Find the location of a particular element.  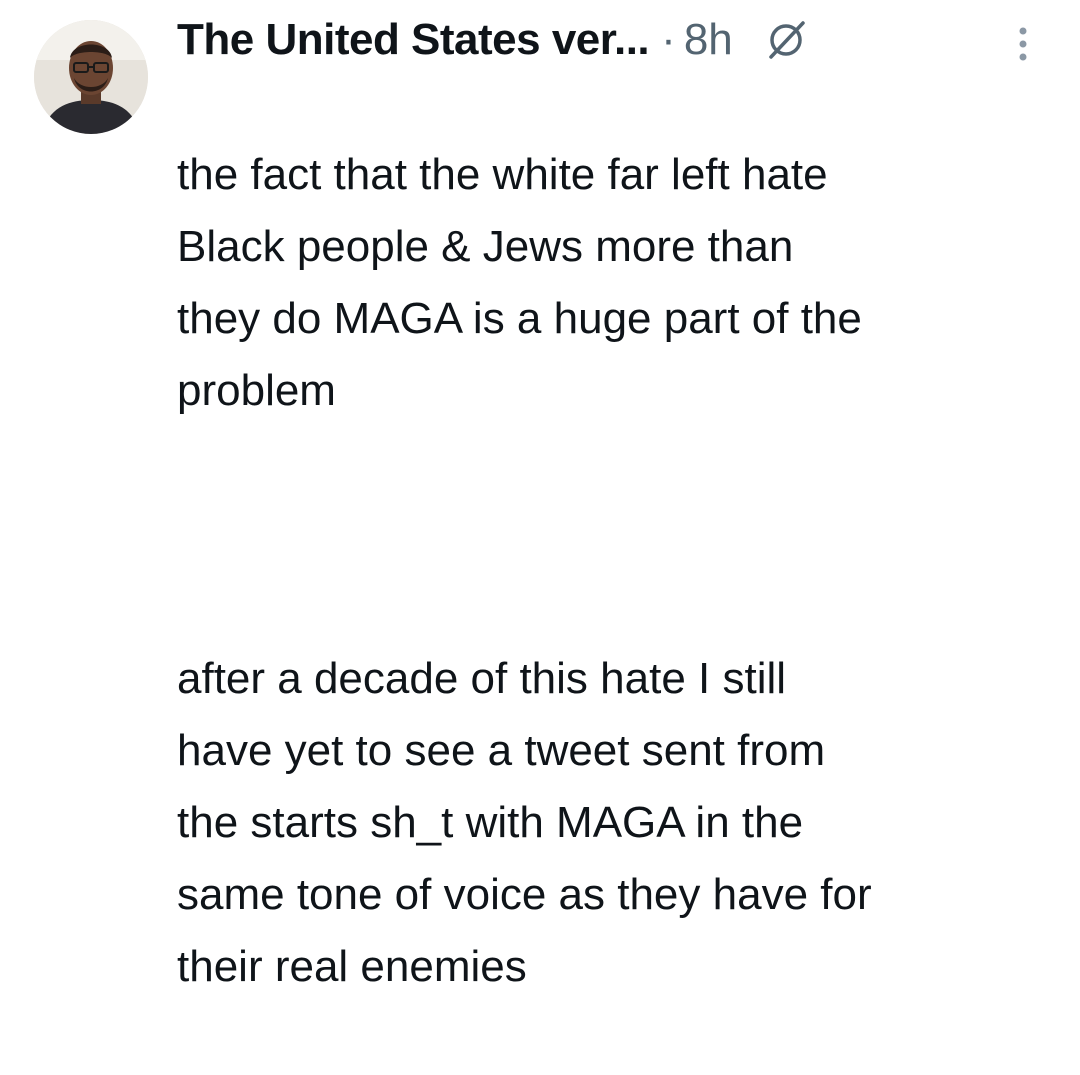

tweet-timestamp: 8h is located at coordinates (708, 40).